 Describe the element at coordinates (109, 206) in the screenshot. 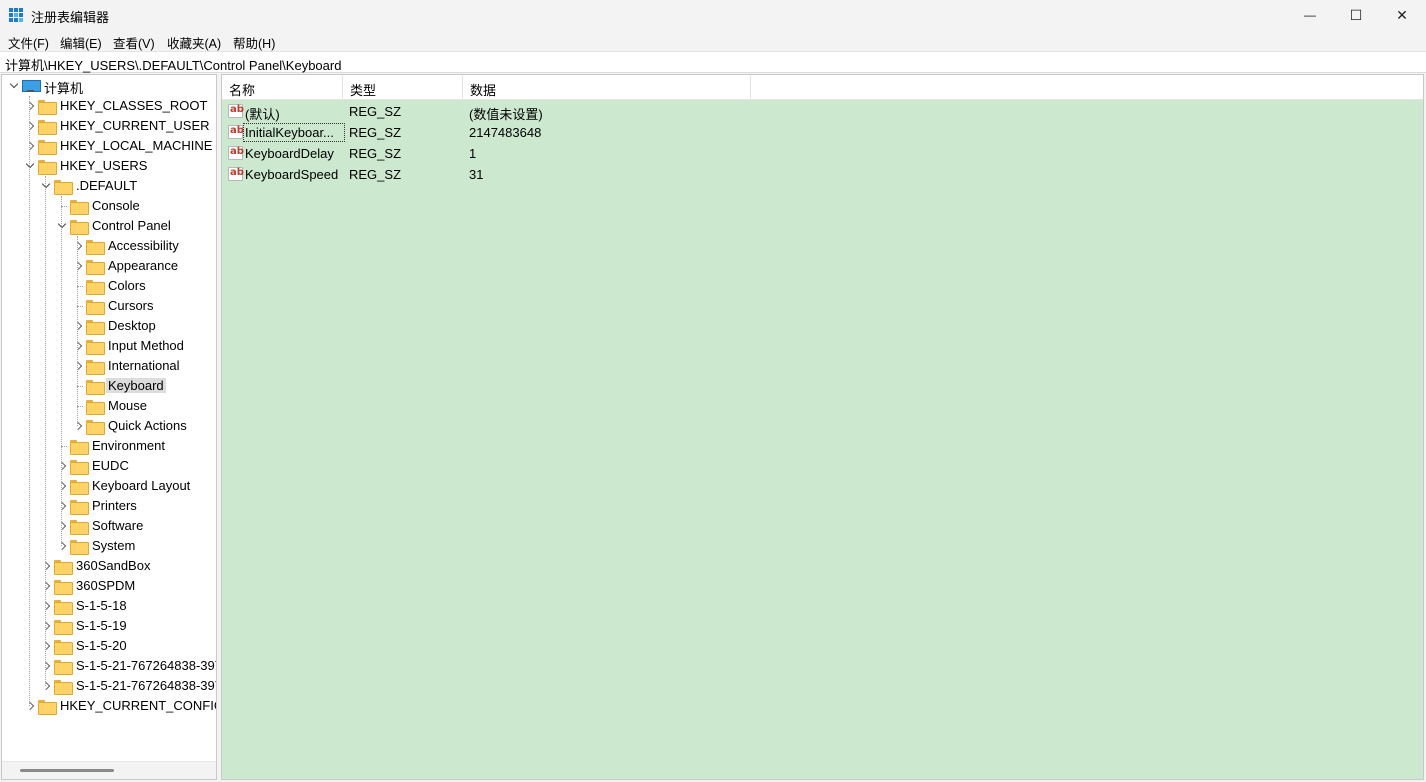

I see `tree-item: Console` at that location.